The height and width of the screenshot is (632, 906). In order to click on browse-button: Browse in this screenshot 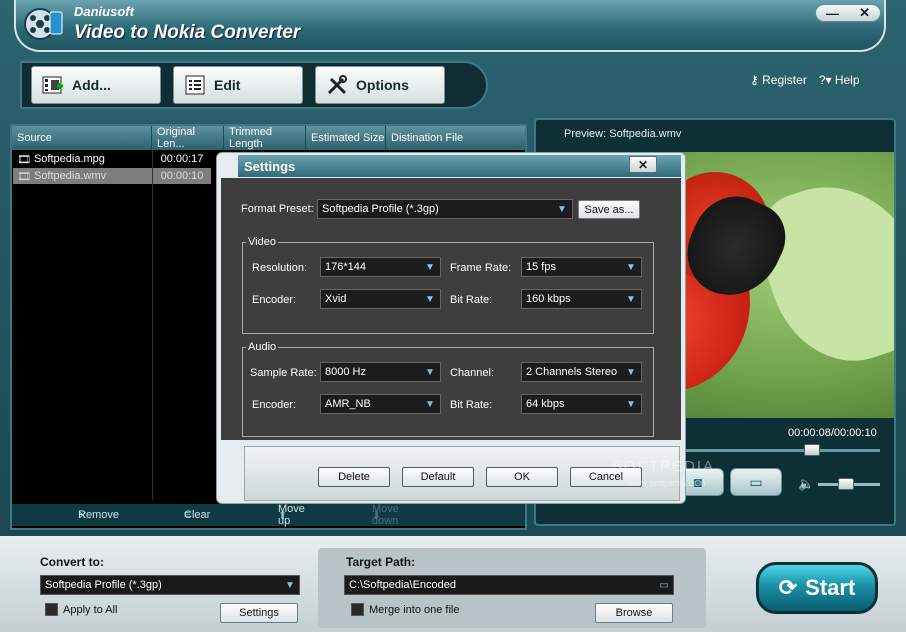, I will do `click(634, 613)`.